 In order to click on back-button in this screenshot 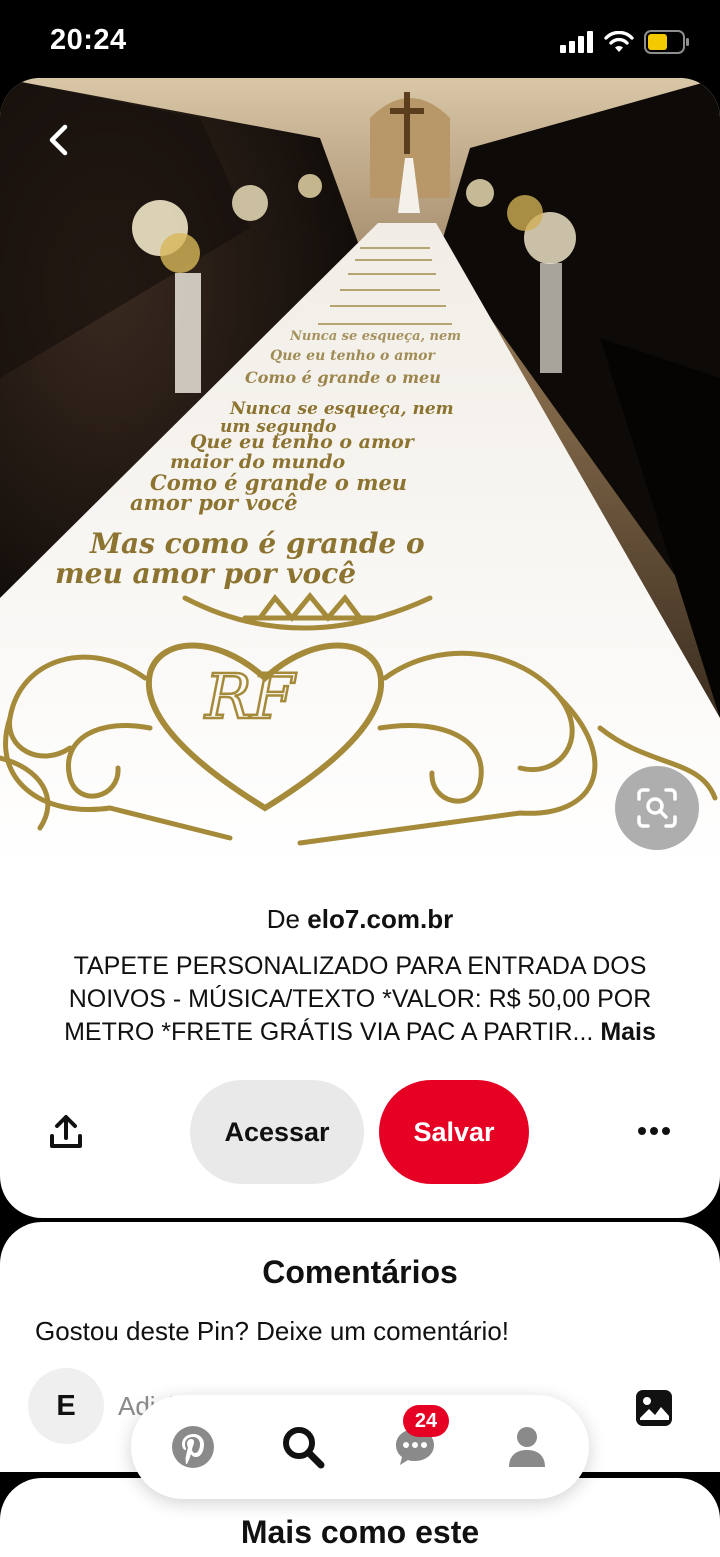, I will do `click(58, 140)`.